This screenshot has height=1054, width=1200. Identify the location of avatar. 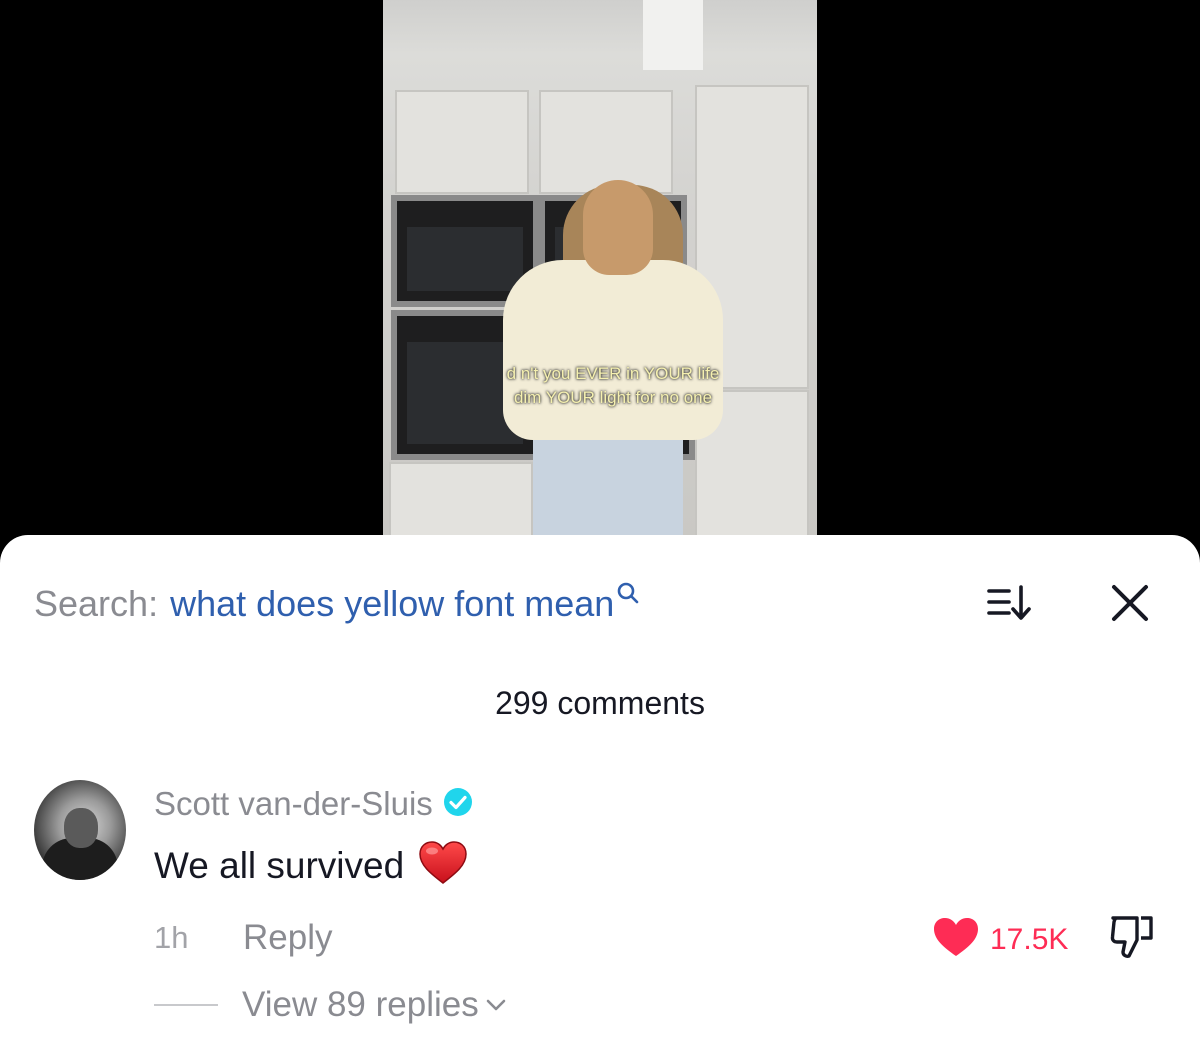
(80, 830).